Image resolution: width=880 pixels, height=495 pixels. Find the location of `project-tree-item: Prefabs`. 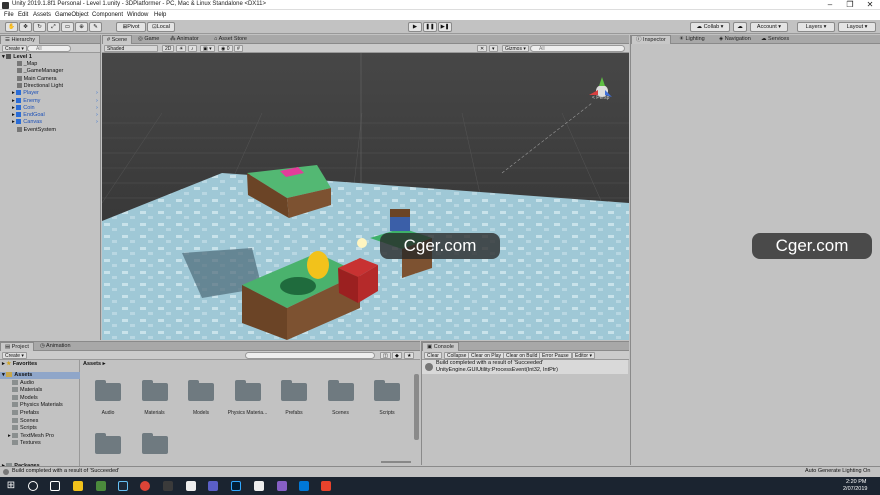

project-tree-item: Prefabs is located at coordinates (25, 413).